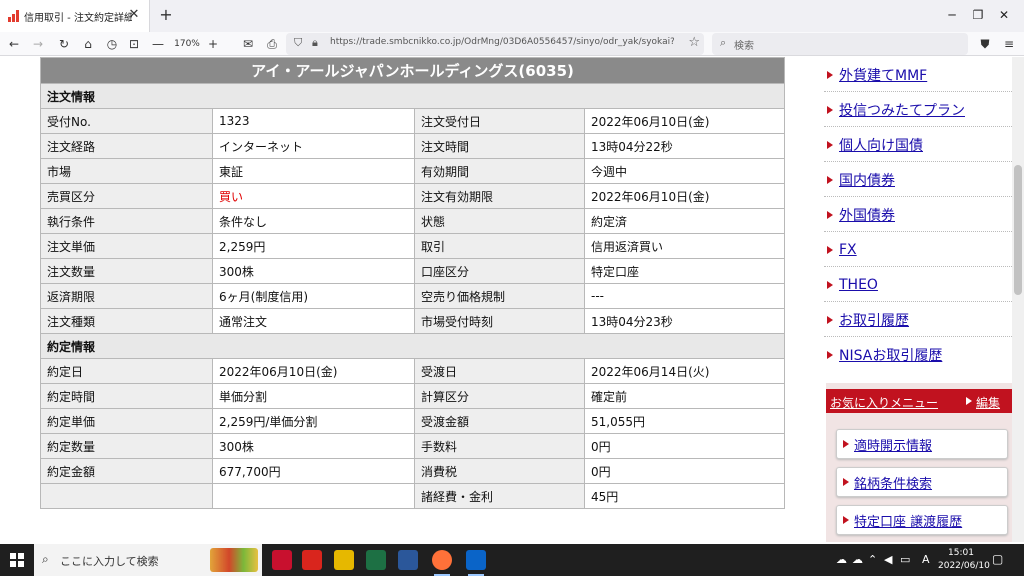 The image size is (1024, 576). Describe the element at coordinates (499, 371) in the screenshot. I see `cell-label: 受渡日` at that location.